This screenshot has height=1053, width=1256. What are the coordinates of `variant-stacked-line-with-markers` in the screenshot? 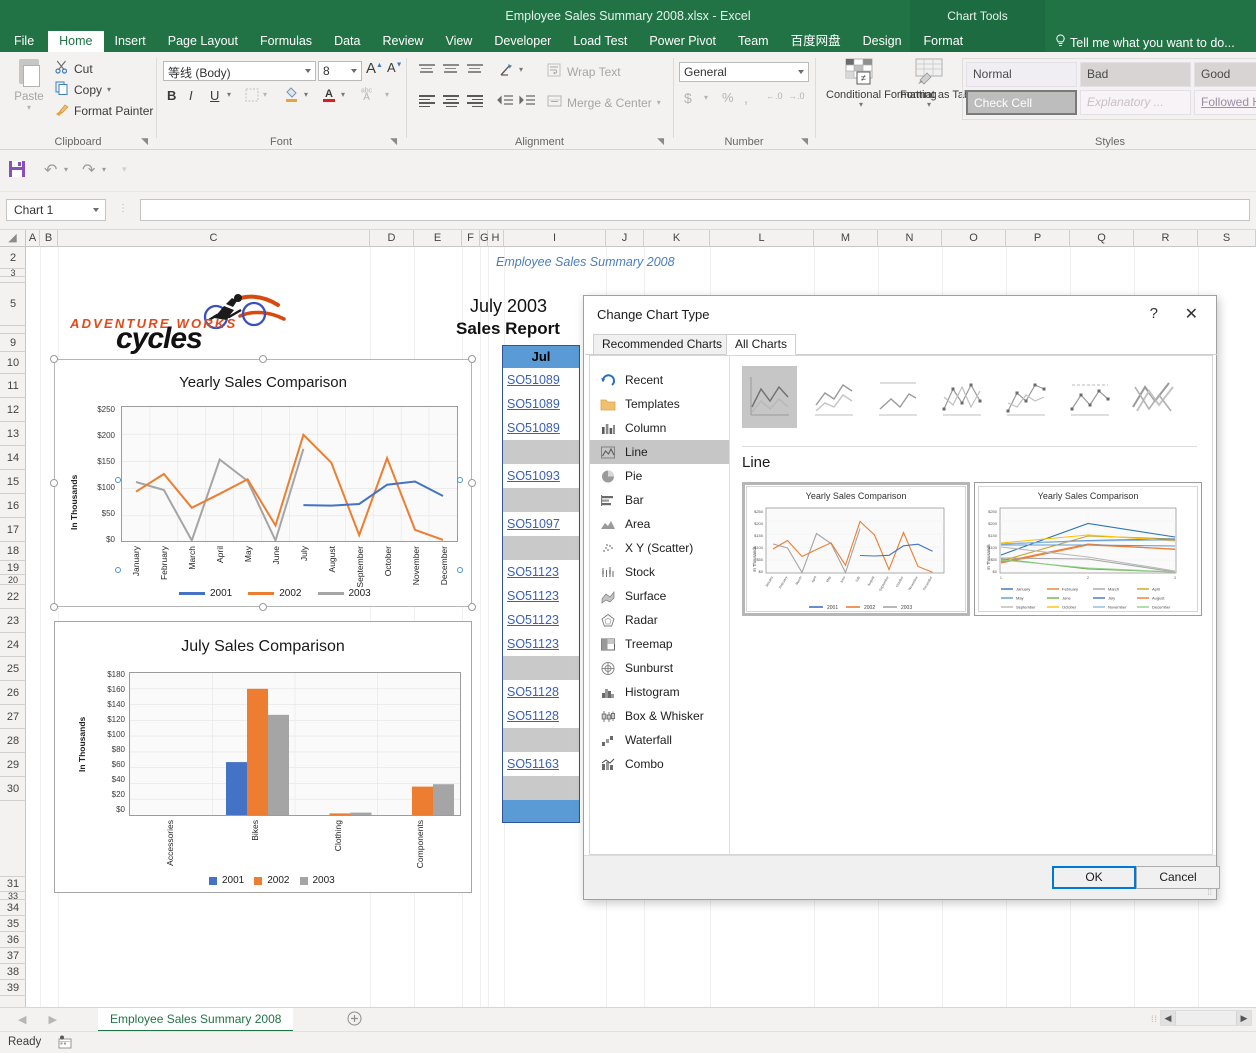 It's located at (1025, 397).